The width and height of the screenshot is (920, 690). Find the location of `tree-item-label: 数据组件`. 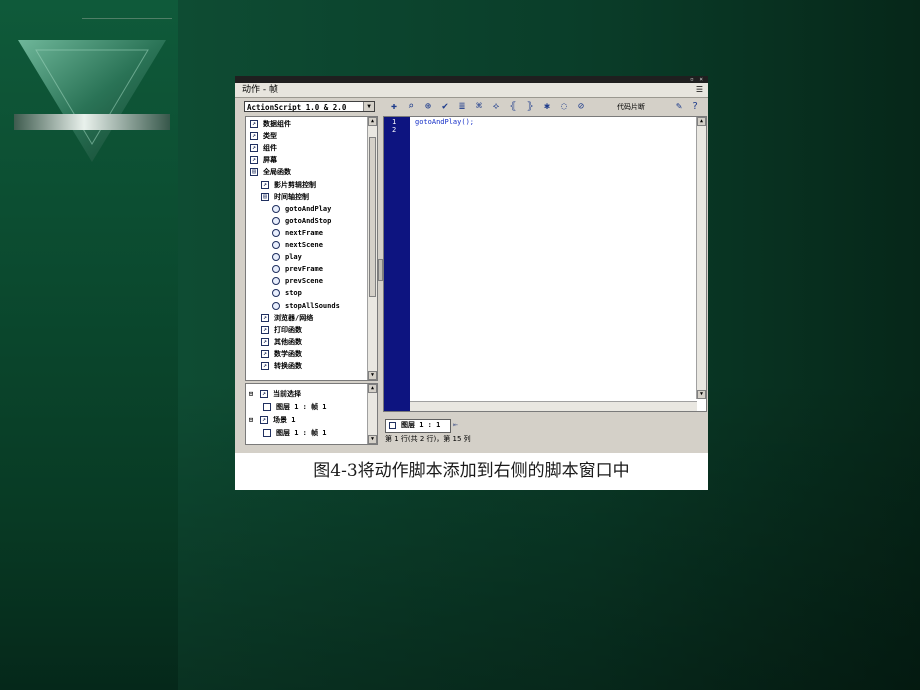

tree-item-label: 数据组件 is located at coordinates (277, 124).